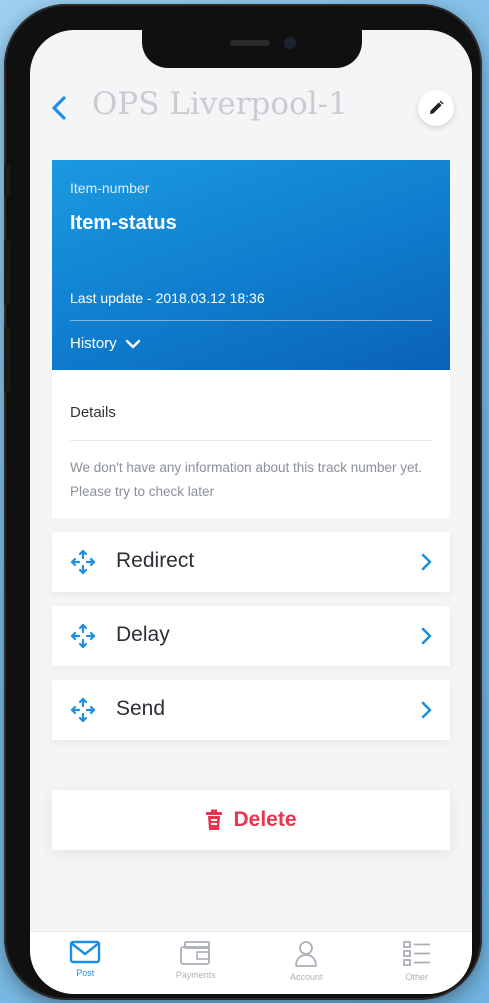 The width and height of the screenshot is (489, 1003). I want to click on history-toggle: History, so click(105, 343).